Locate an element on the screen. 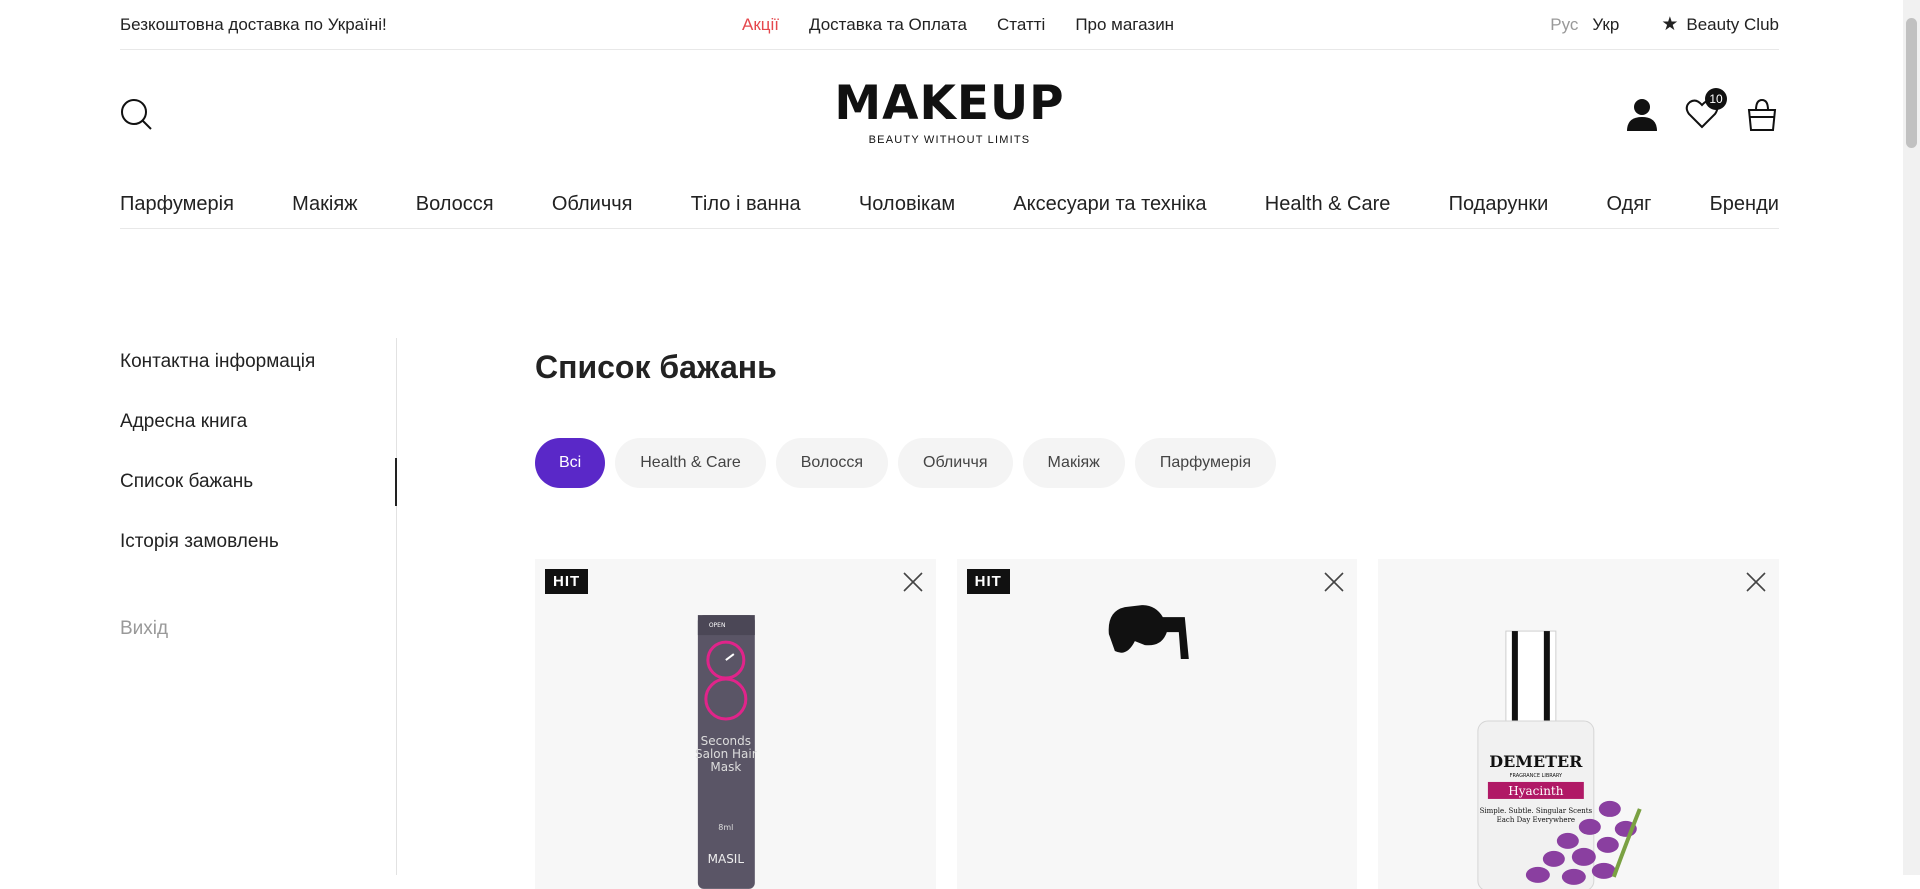  nav-men: Чоловікам is located at coordinates (907, 204).